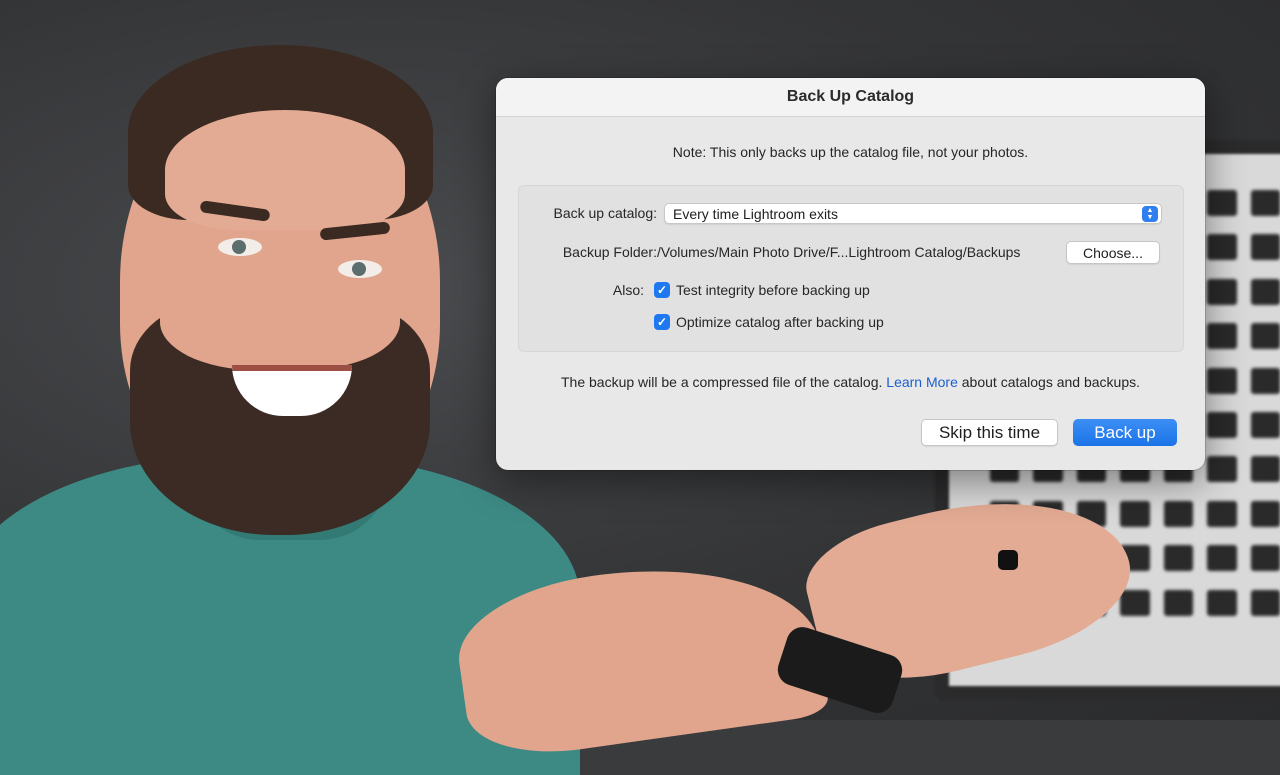 This screenshot has height=775, width=1280. Describe the element at coordinates (609, 252) in the screenshot. I see `backup-folder-label: Backup Folder:` at that location.